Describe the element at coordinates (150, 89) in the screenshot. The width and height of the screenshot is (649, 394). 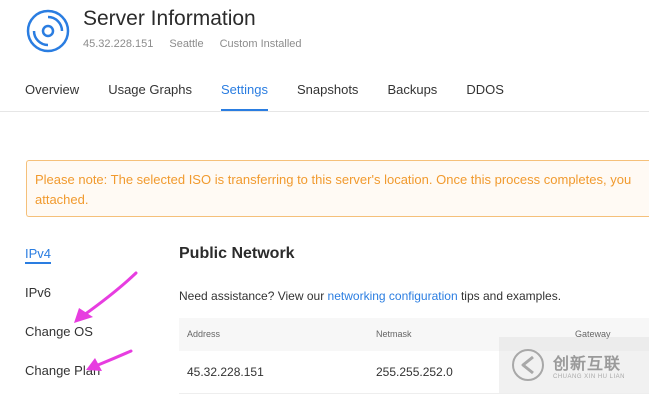
I see `tab-usage-graphs-label: Usage Graphs` at that location.